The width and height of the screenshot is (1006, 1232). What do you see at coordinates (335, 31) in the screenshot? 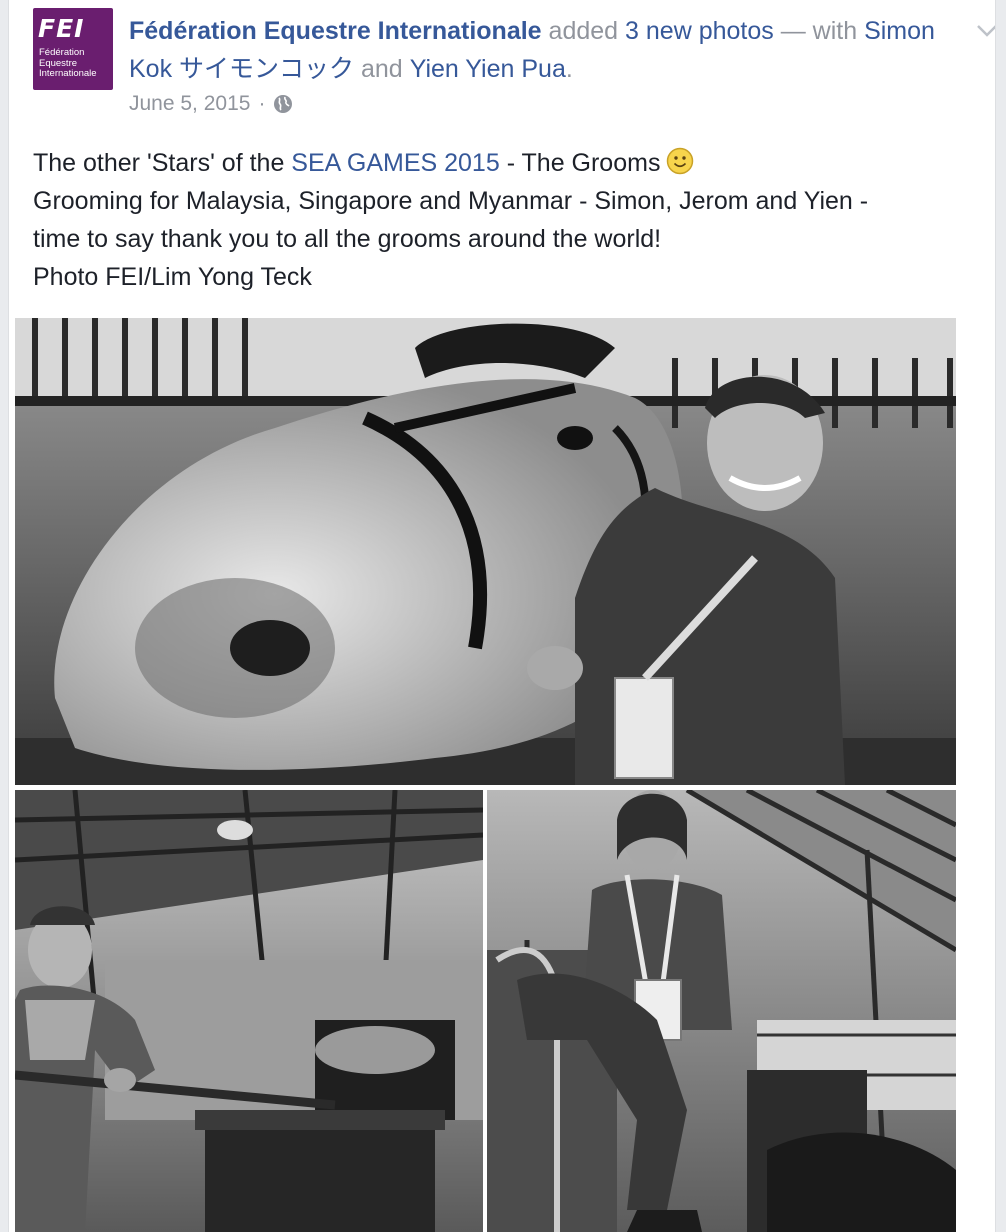
I see `page-name-link: Fédération Equestre Internationale` at bounding box center [335, 31].